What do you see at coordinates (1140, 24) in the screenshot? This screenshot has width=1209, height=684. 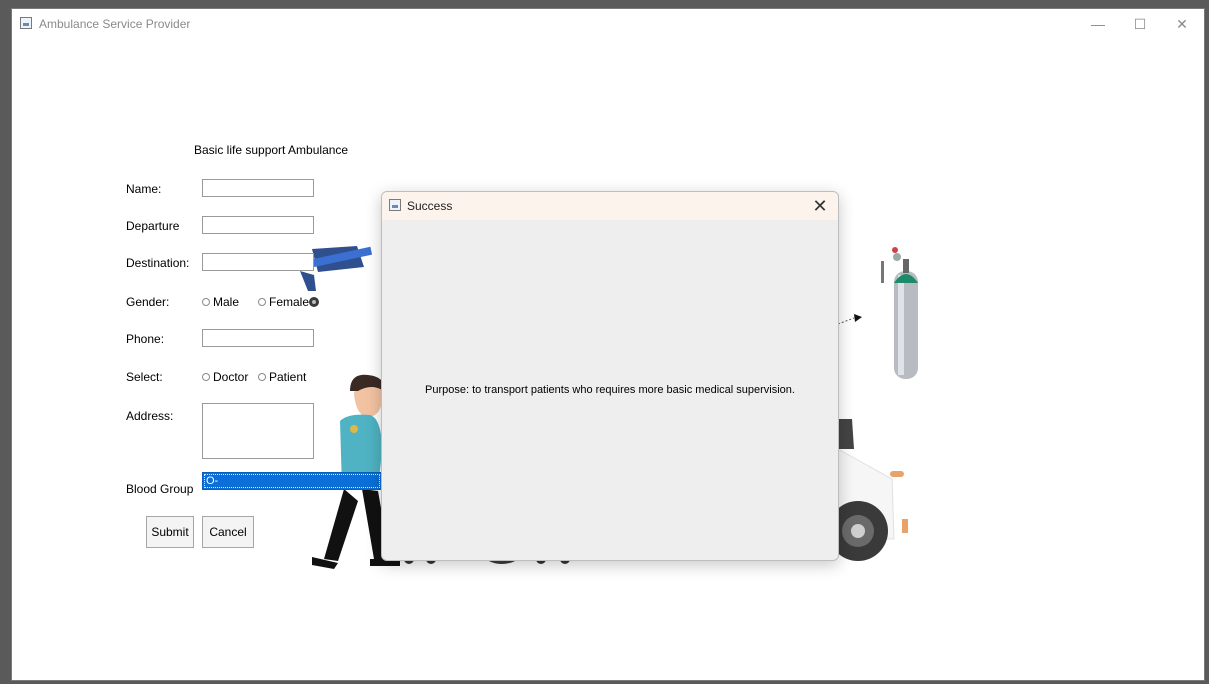 I see `maximize-button: ☐` at bounding box center [1140, 24].